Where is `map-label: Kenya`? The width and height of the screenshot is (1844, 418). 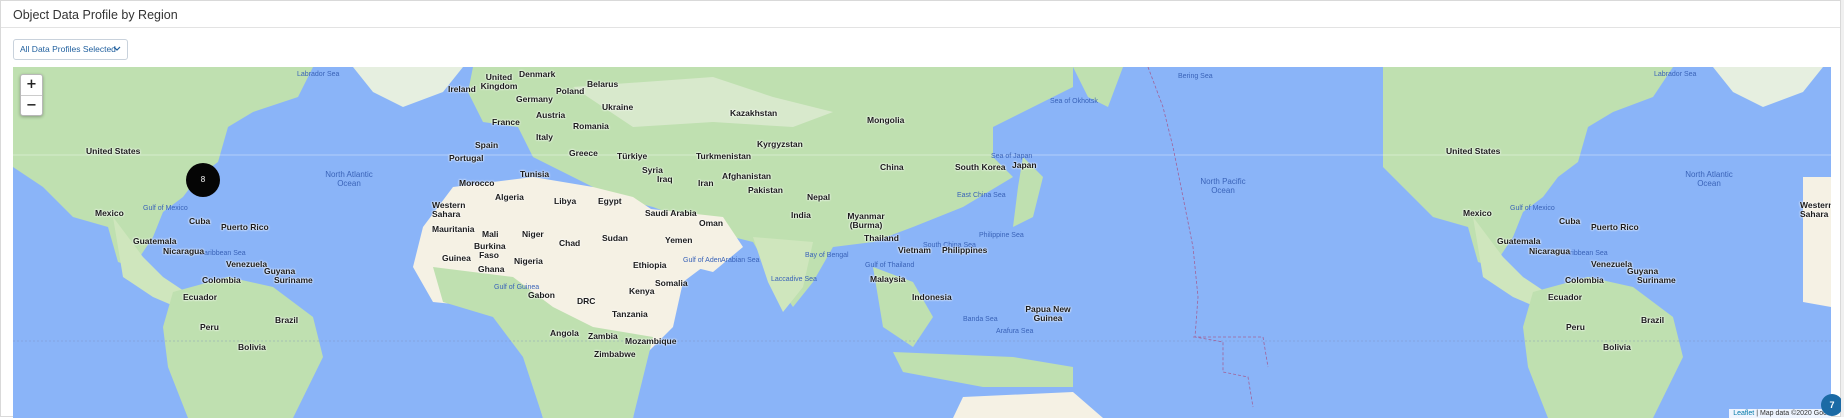
map-label: Kenya is located at coordinates (642, 291).